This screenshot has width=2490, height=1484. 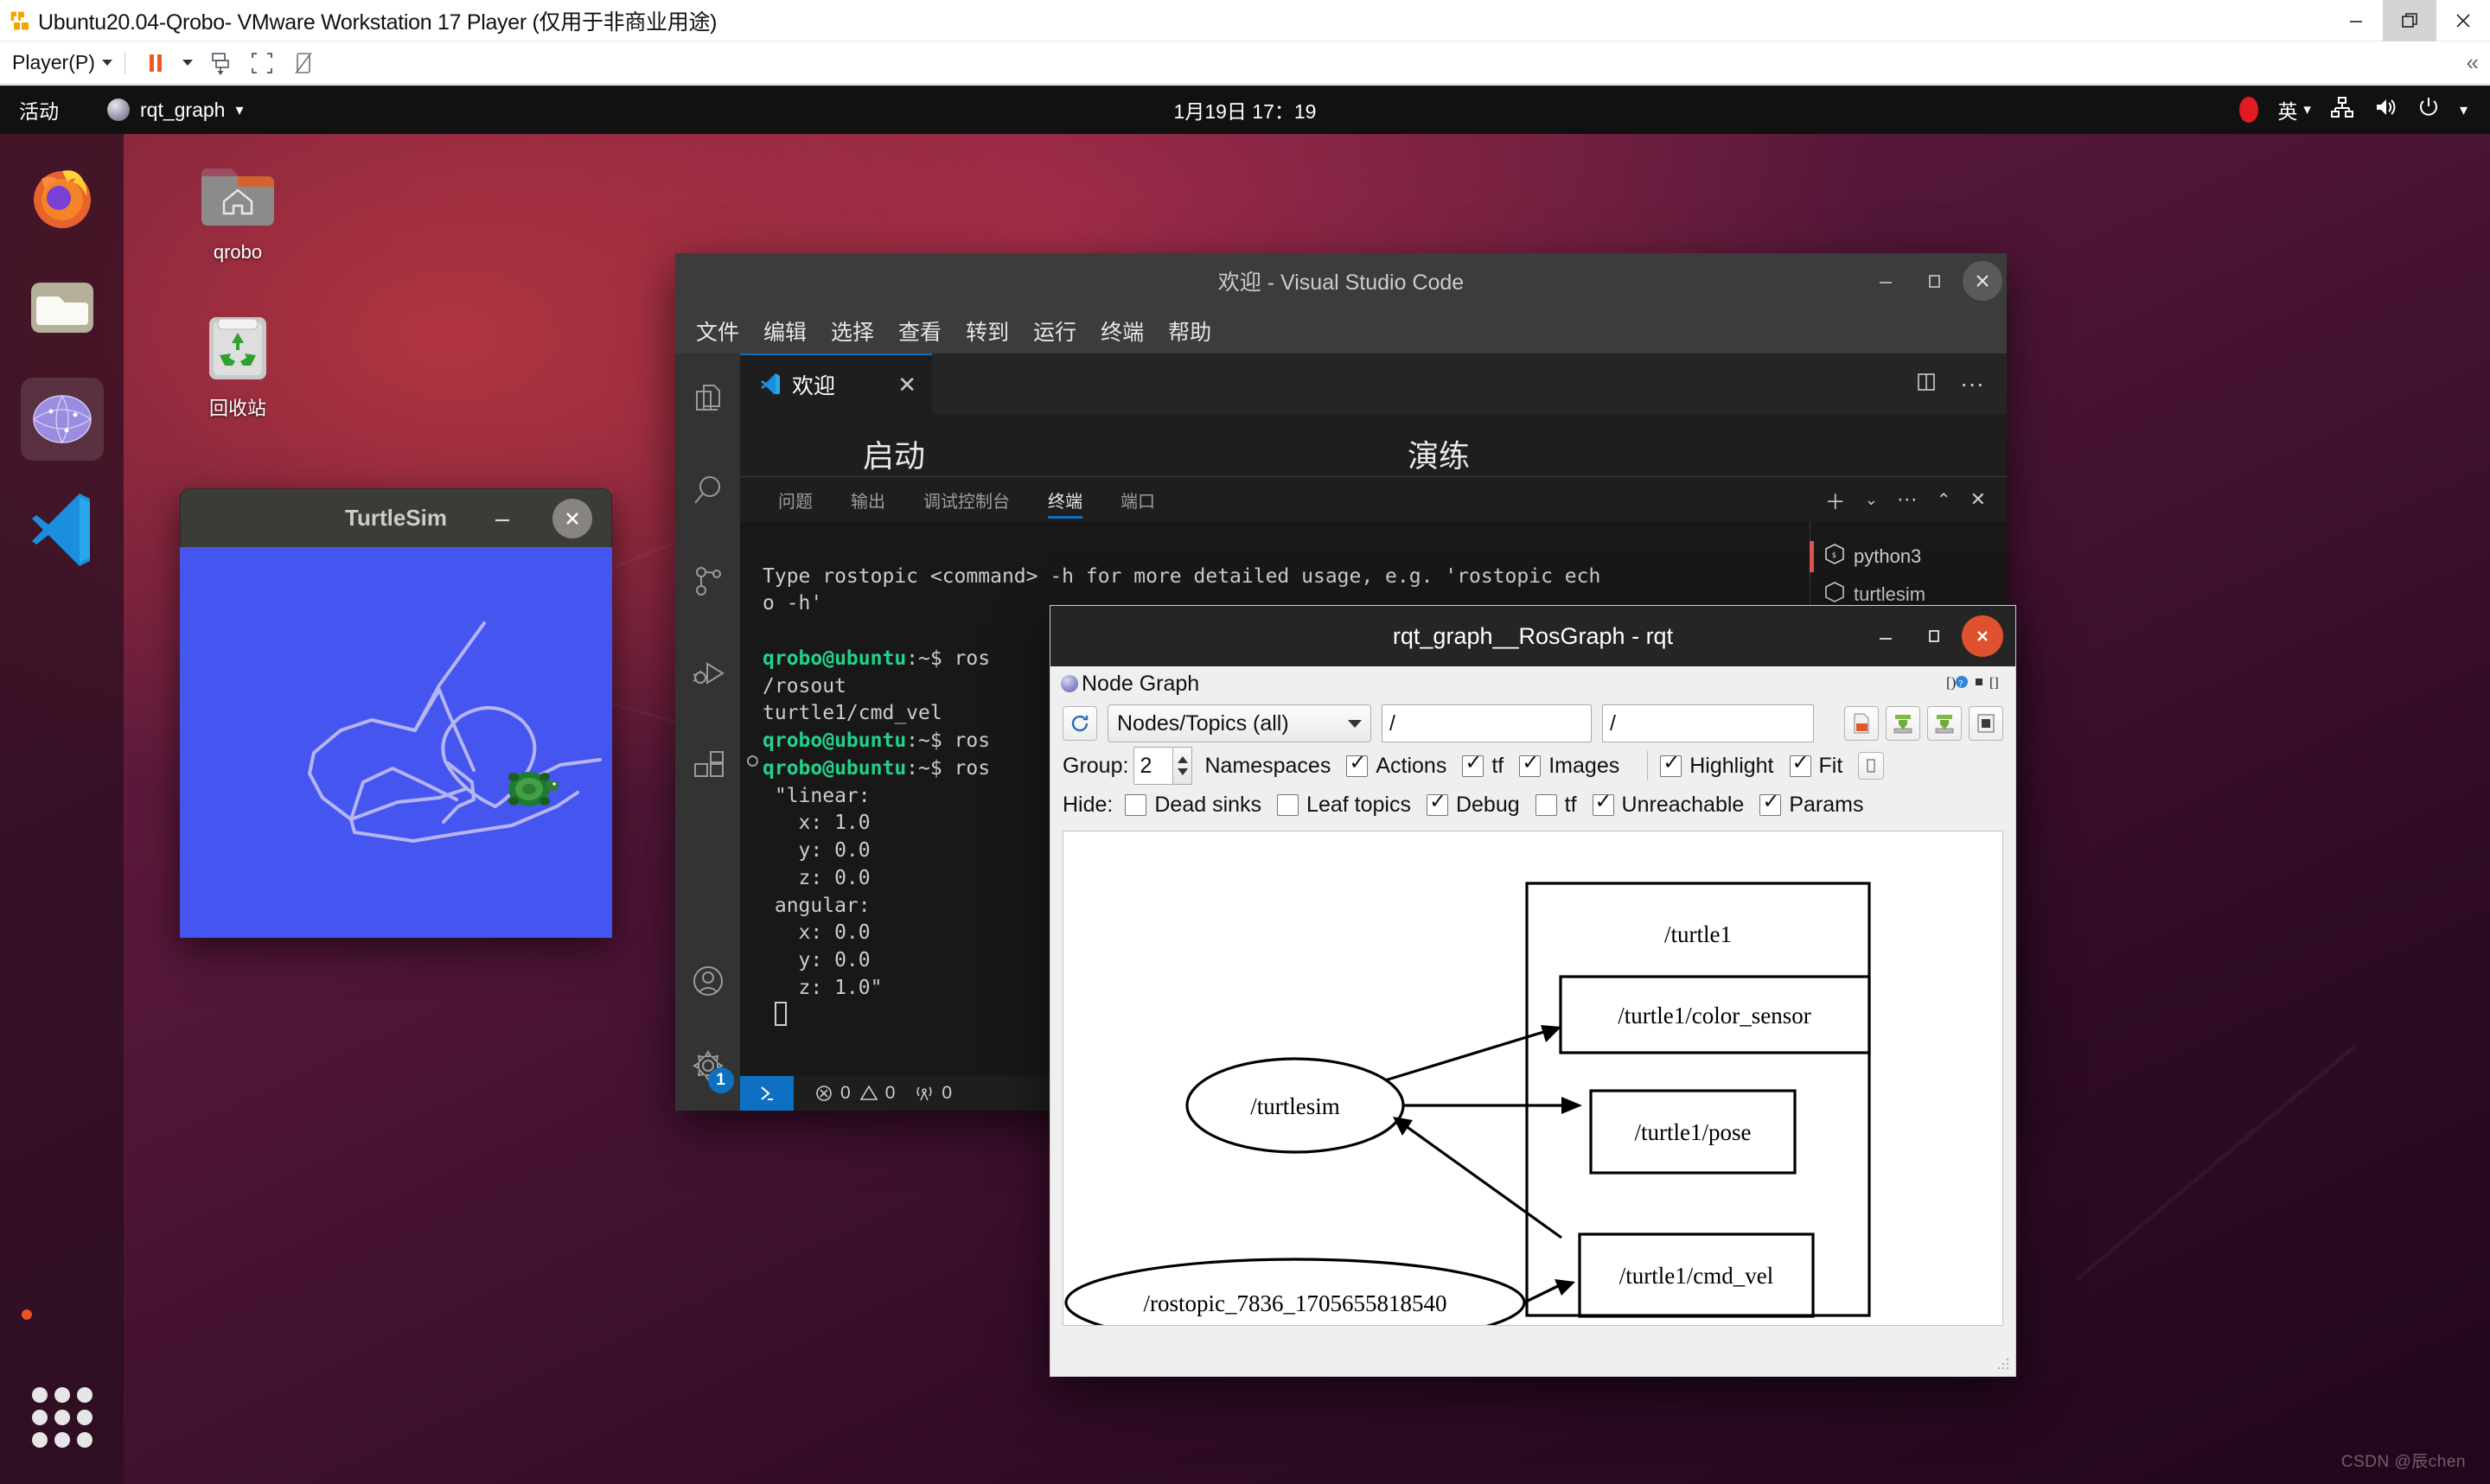 I want to click on vmware-minimize-button, so click(x=2356, y=20).